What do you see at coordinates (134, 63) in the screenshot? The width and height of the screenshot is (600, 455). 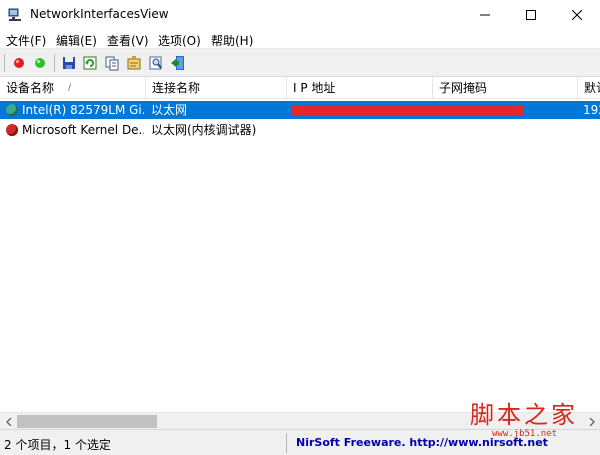 I see `properties-icon` at bounding box center [134, 63].